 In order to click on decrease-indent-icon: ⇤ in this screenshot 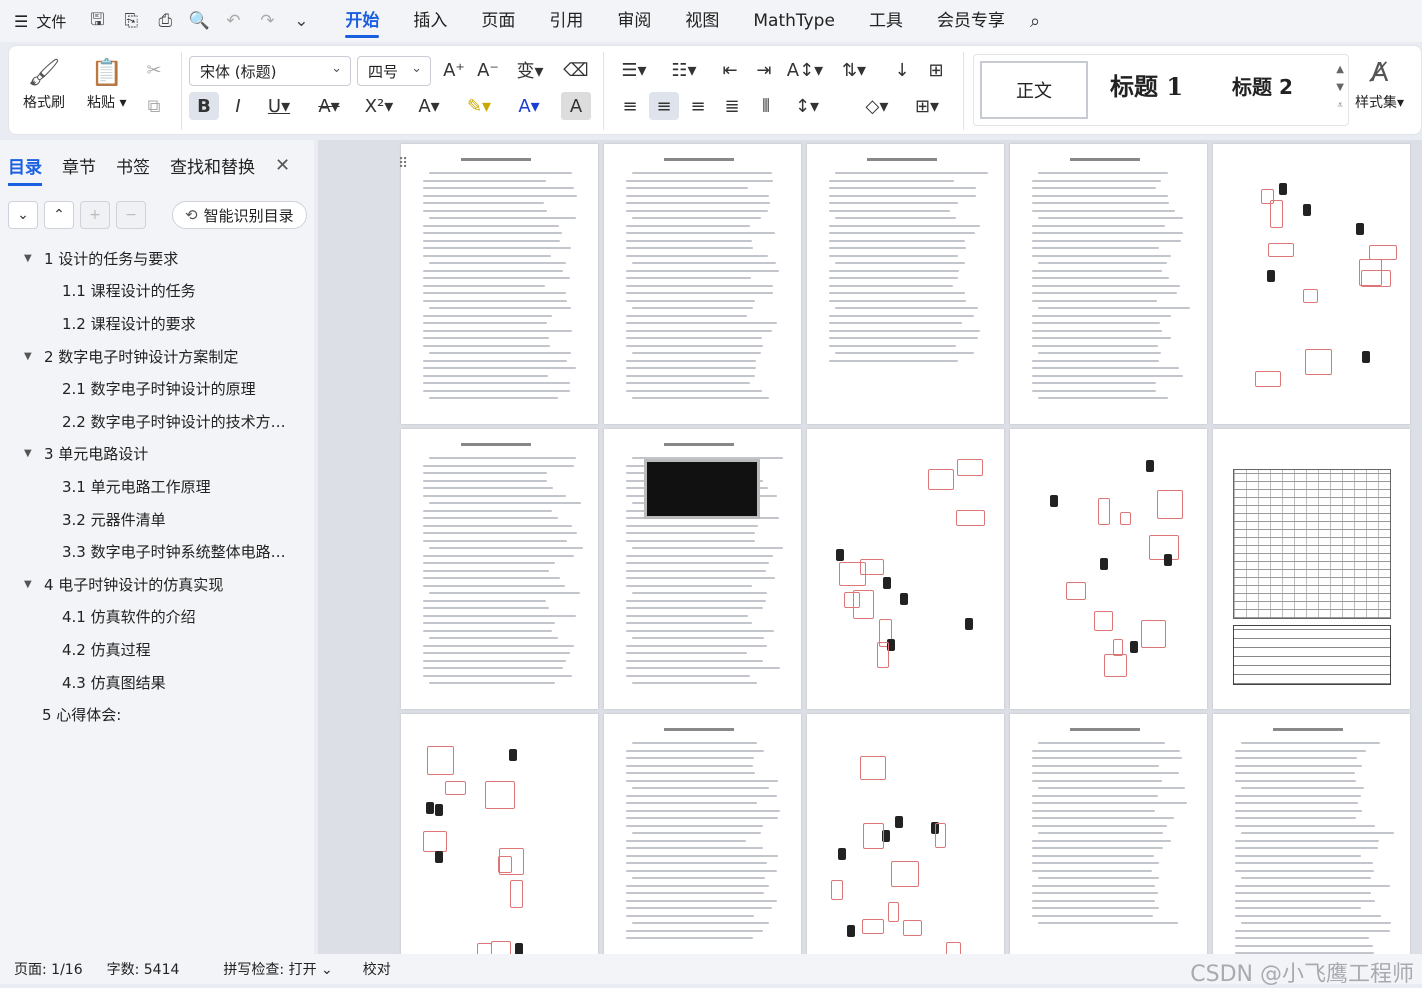, I will do `click(730, 70)`.